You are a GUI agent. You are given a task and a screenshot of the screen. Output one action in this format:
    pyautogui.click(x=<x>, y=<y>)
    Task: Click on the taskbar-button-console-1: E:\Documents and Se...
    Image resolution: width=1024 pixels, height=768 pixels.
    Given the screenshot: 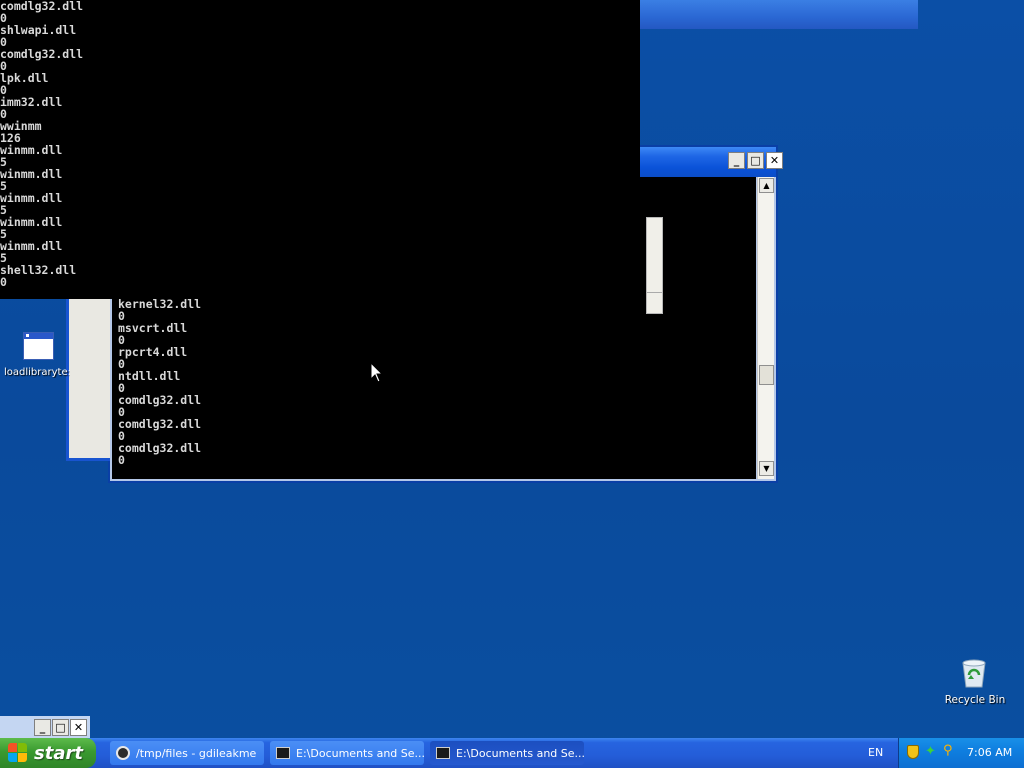 What is the action you would take?
    pyautogui.click(x=347, y=753)
    